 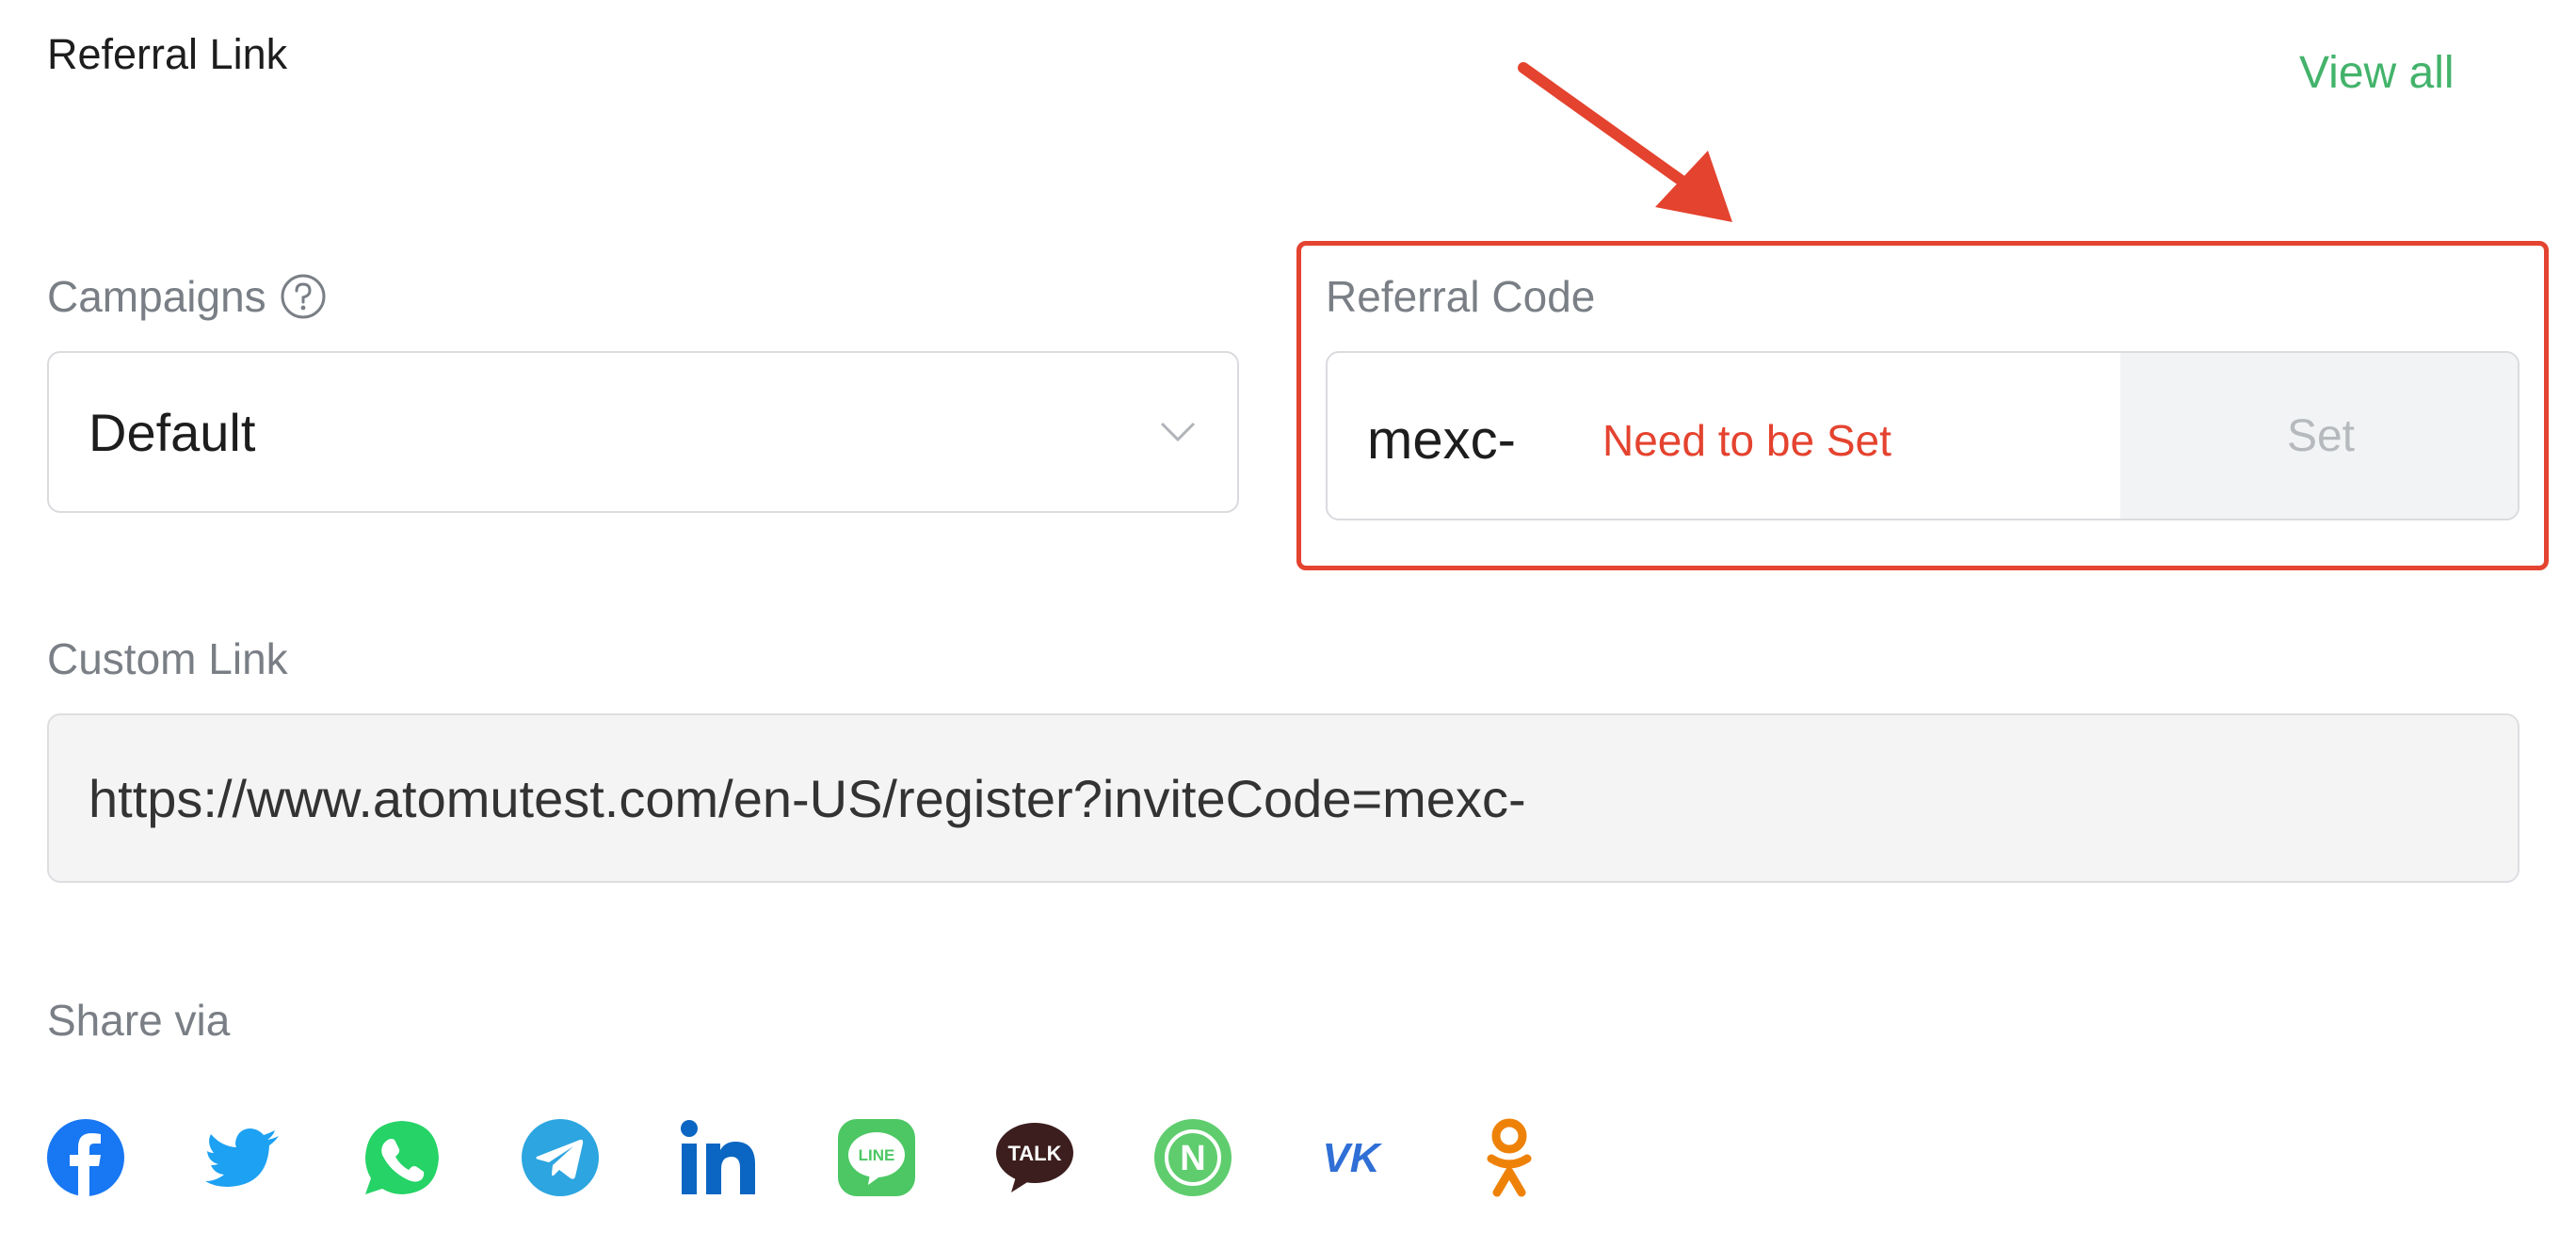 I want to click on help-icon, so click(x=303, y=296).